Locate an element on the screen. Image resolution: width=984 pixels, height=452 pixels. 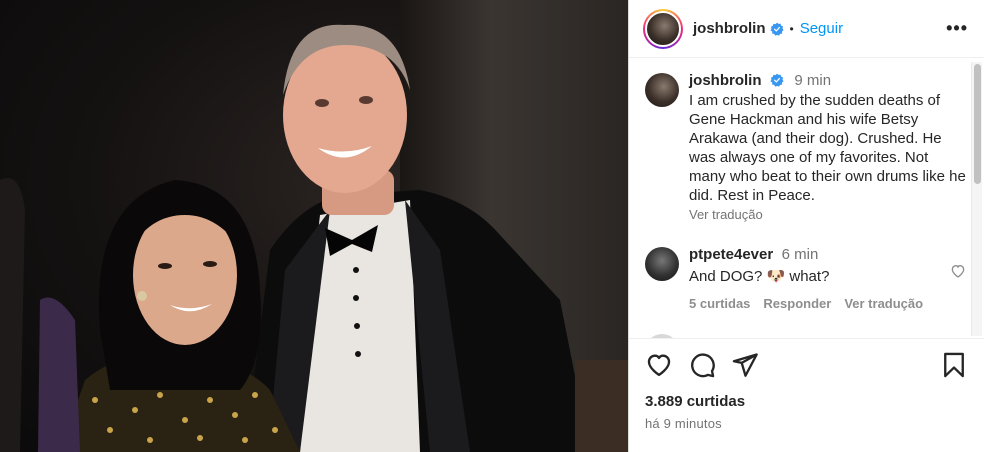
caption-translate-link: Ver tradução is located at coordinates (828, 214).